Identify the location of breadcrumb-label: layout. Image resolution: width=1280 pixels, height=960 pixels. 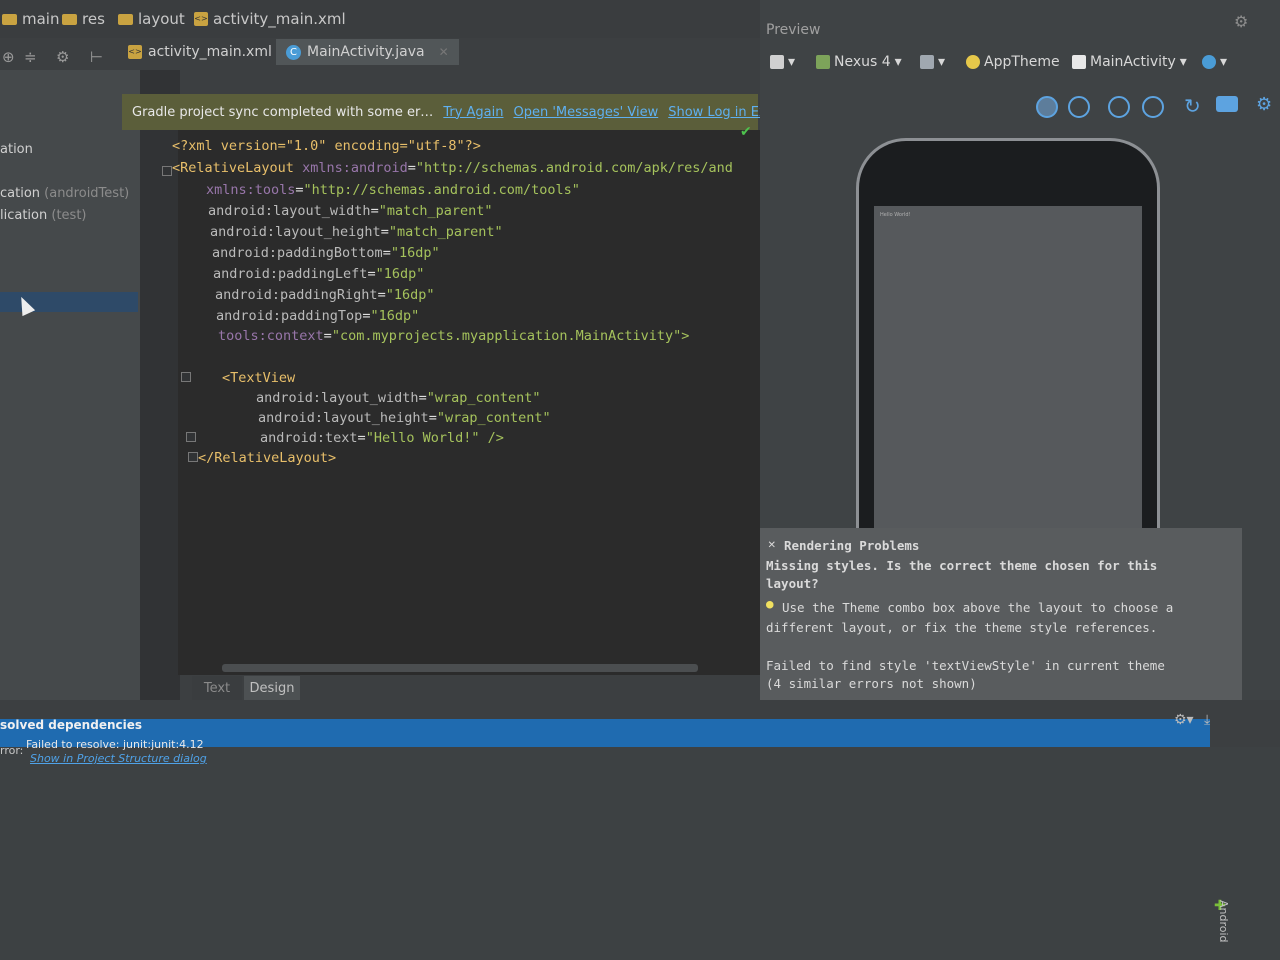
(161, 19).